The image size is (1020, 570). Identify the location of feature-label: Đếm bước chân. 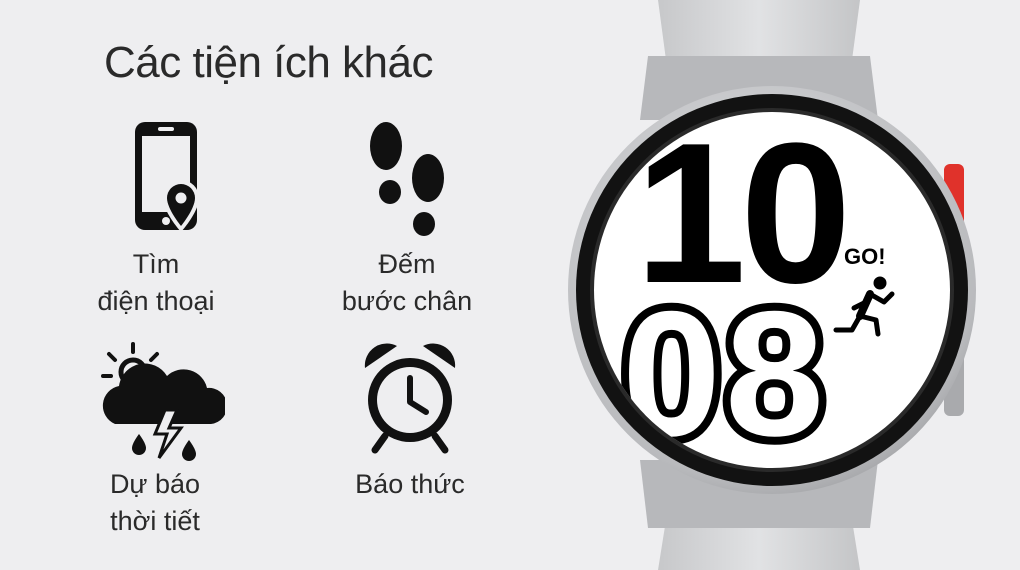
(407, 282).